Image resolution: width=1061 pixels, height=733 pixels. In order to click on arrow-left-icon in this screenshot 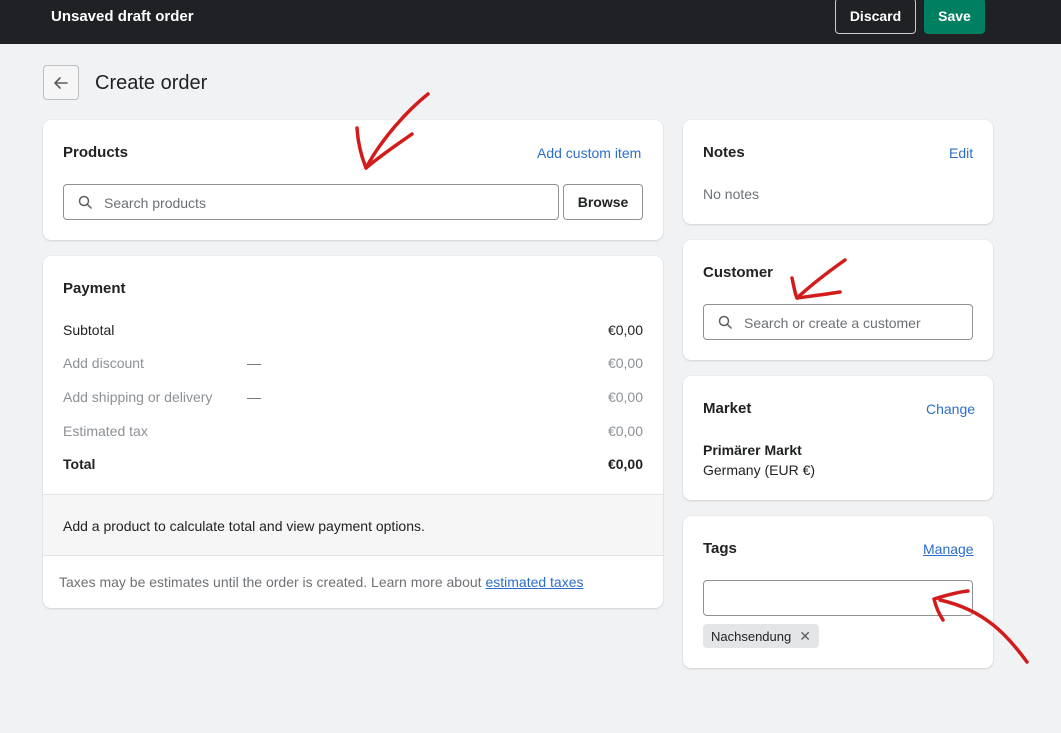, I will do `click(61, 82)`.